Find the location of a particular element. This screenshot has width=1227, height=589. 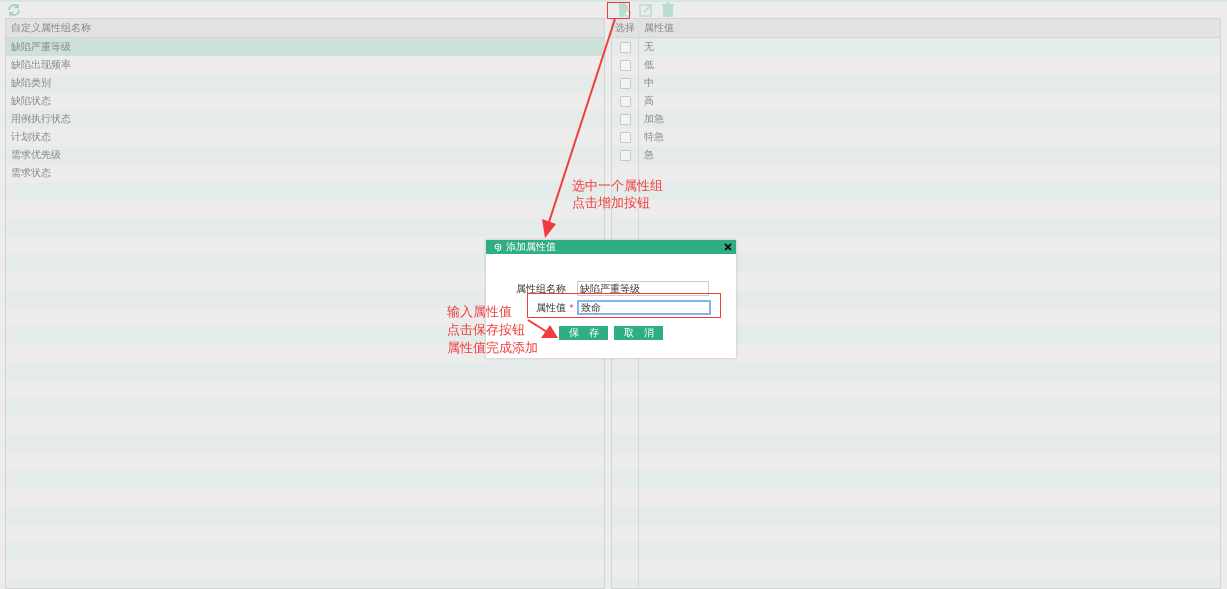

column-header: 自定义属性组名称 is located at coordinates (50, 28).